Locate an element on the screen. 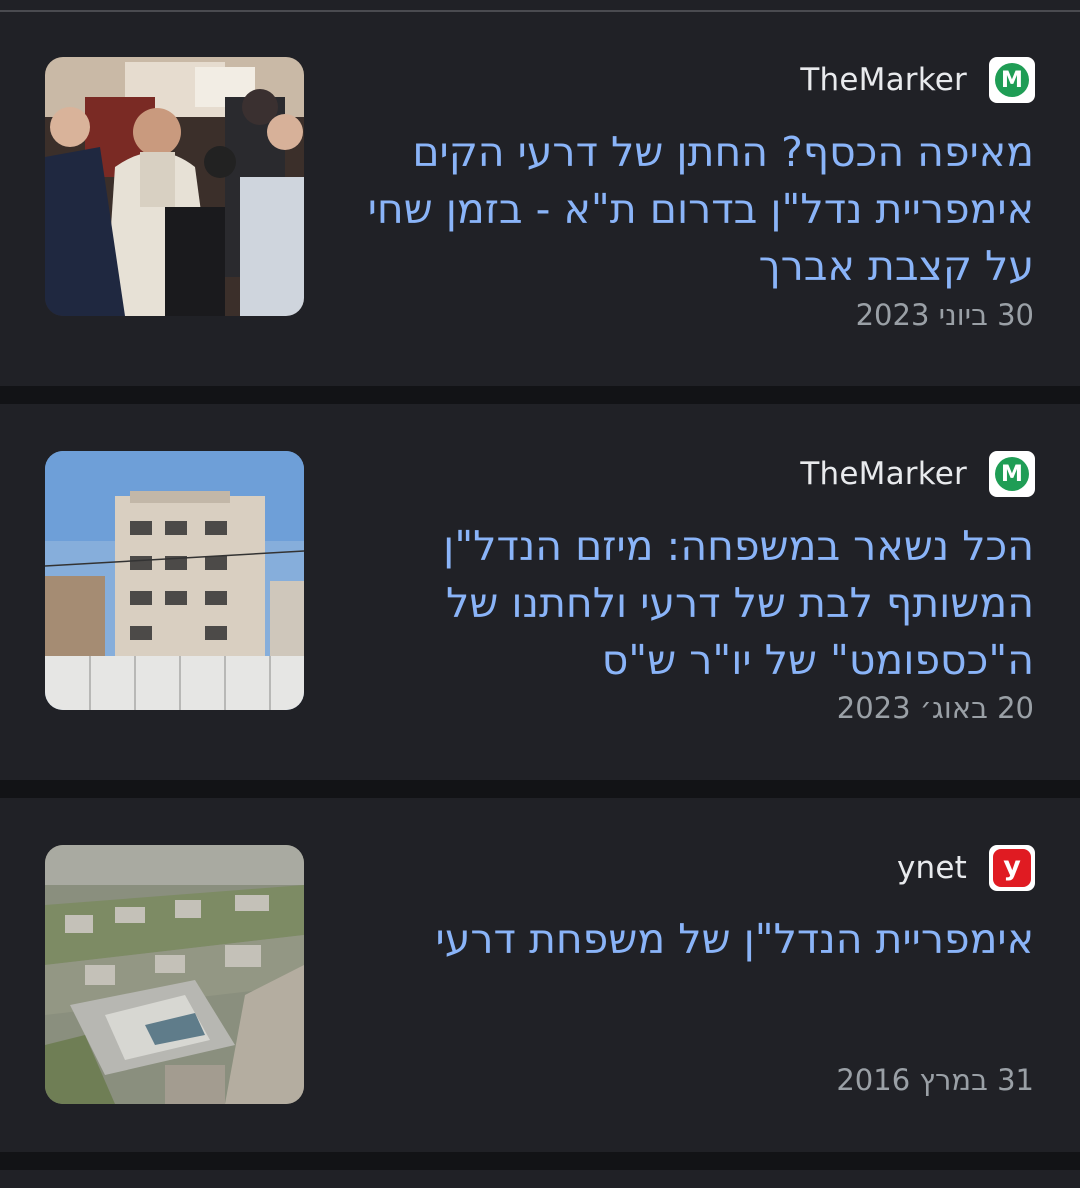 The image size is (1080, 1188). next-card-edge is located at coordinates (540, 1179).